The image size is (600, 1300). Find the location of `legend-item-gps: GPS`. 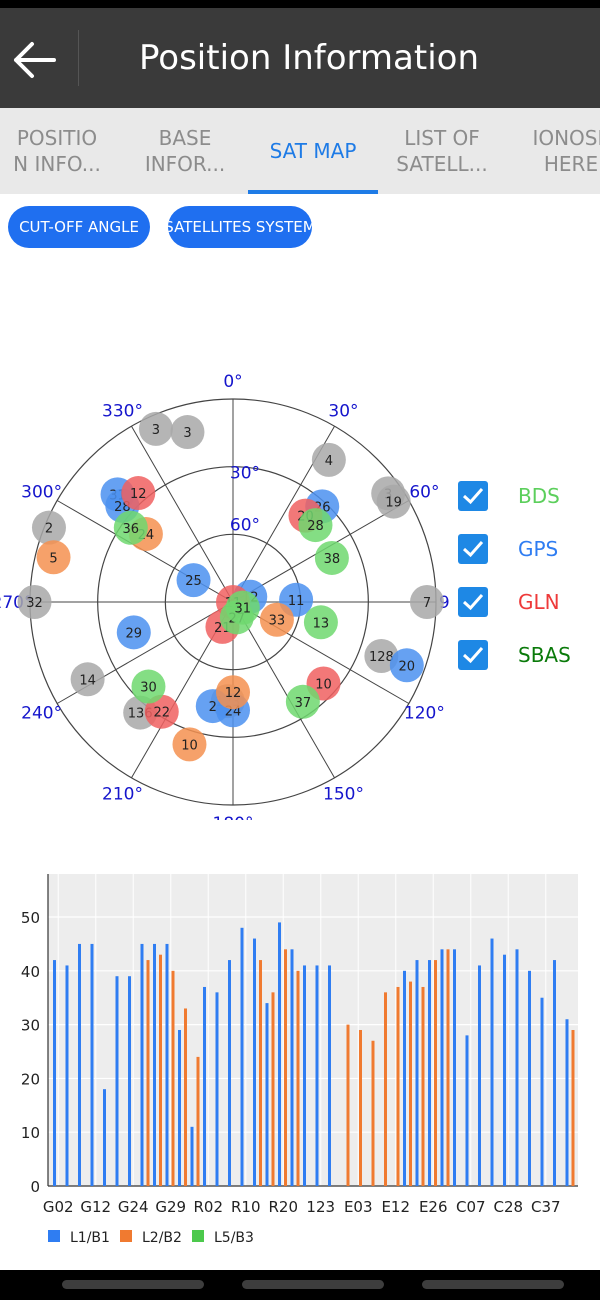

legend-item-gps: GPS is located at coordinates (528, 549).